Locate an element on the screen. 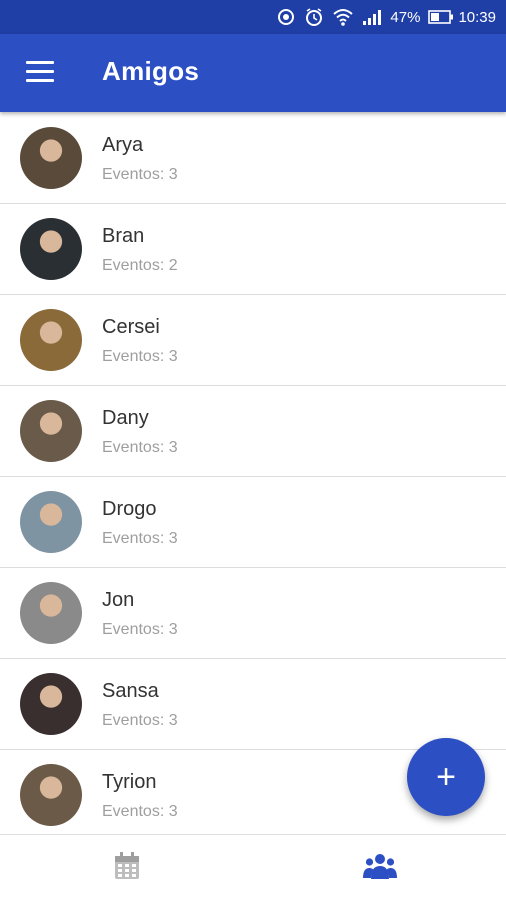 The width and height of the screenshot is (506, 901). clock: 10:39 is located at coordinates (477, 17).